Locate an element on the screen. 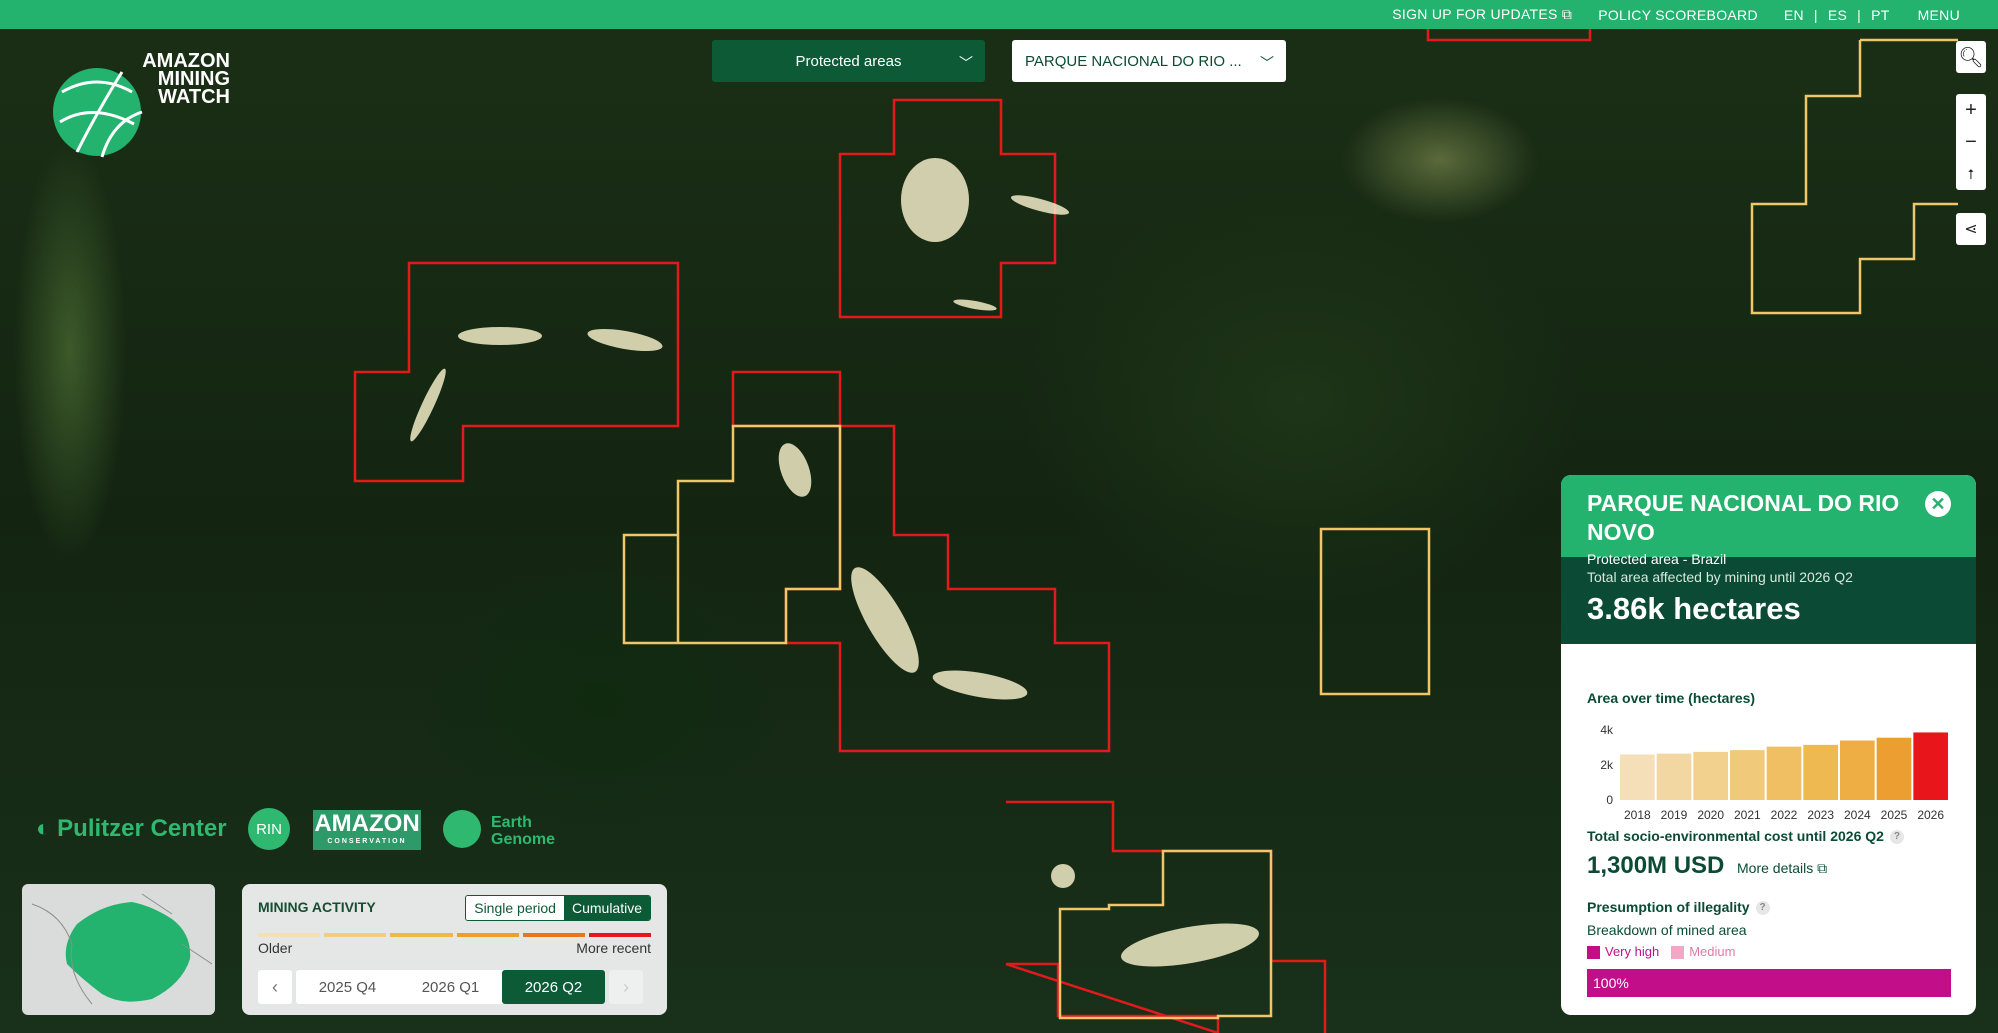 This screenshot has height=1033, width=1998. overview-minimap is located at coordinates (118, 949).